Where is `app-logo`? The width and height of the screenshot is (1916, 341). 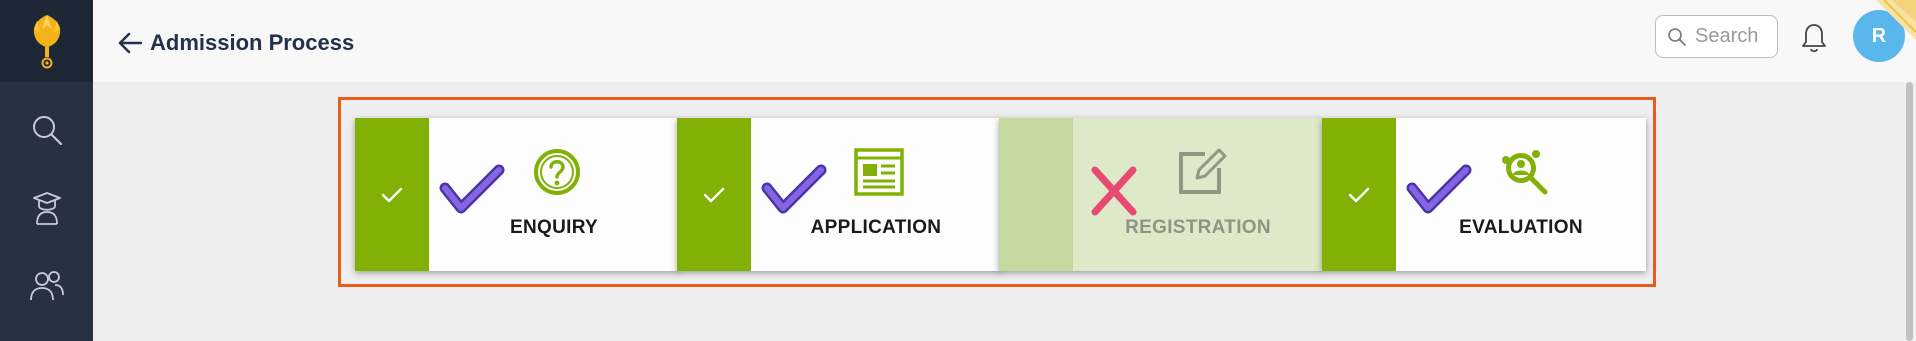 app-logo is located at coordinates (46, 41).